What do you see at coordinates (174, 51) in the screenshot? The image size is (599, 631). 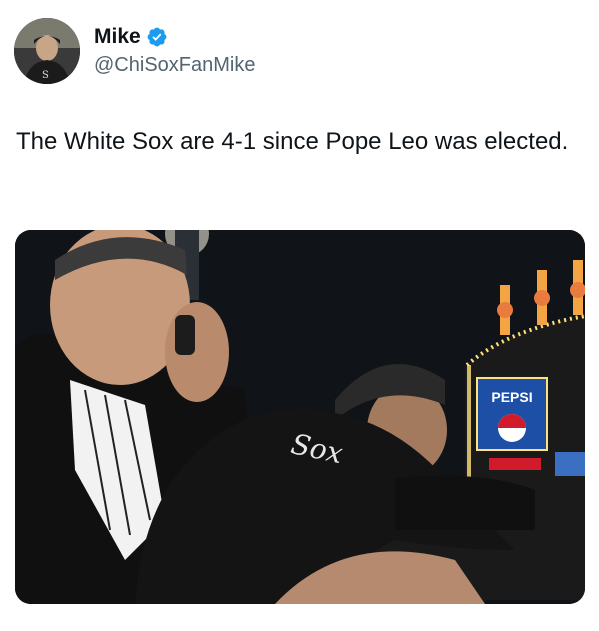 I see `author-names: Mike @ChiSoxFanMike` at bounding box center [174, 51].